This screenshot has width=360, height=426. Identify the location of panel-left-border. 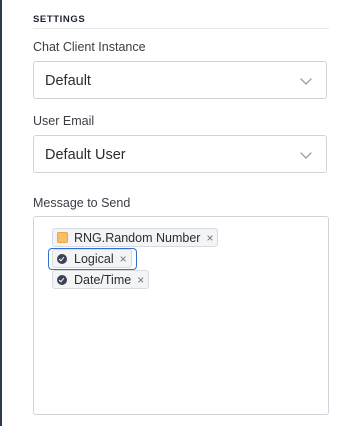
(1, 213).